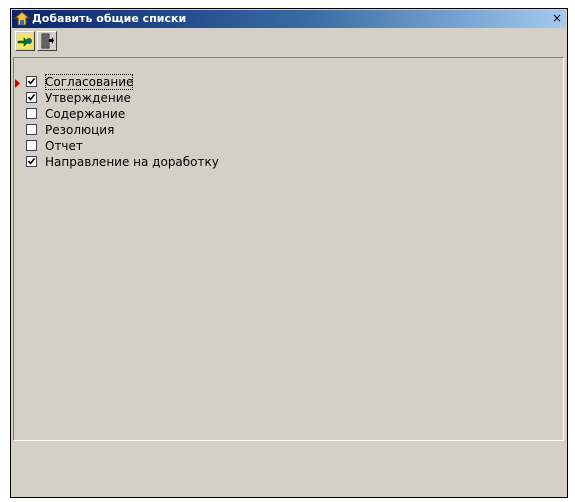 The image size is (575, 502). I want to click on list-item: Направление на доработку, so click(214, 162).